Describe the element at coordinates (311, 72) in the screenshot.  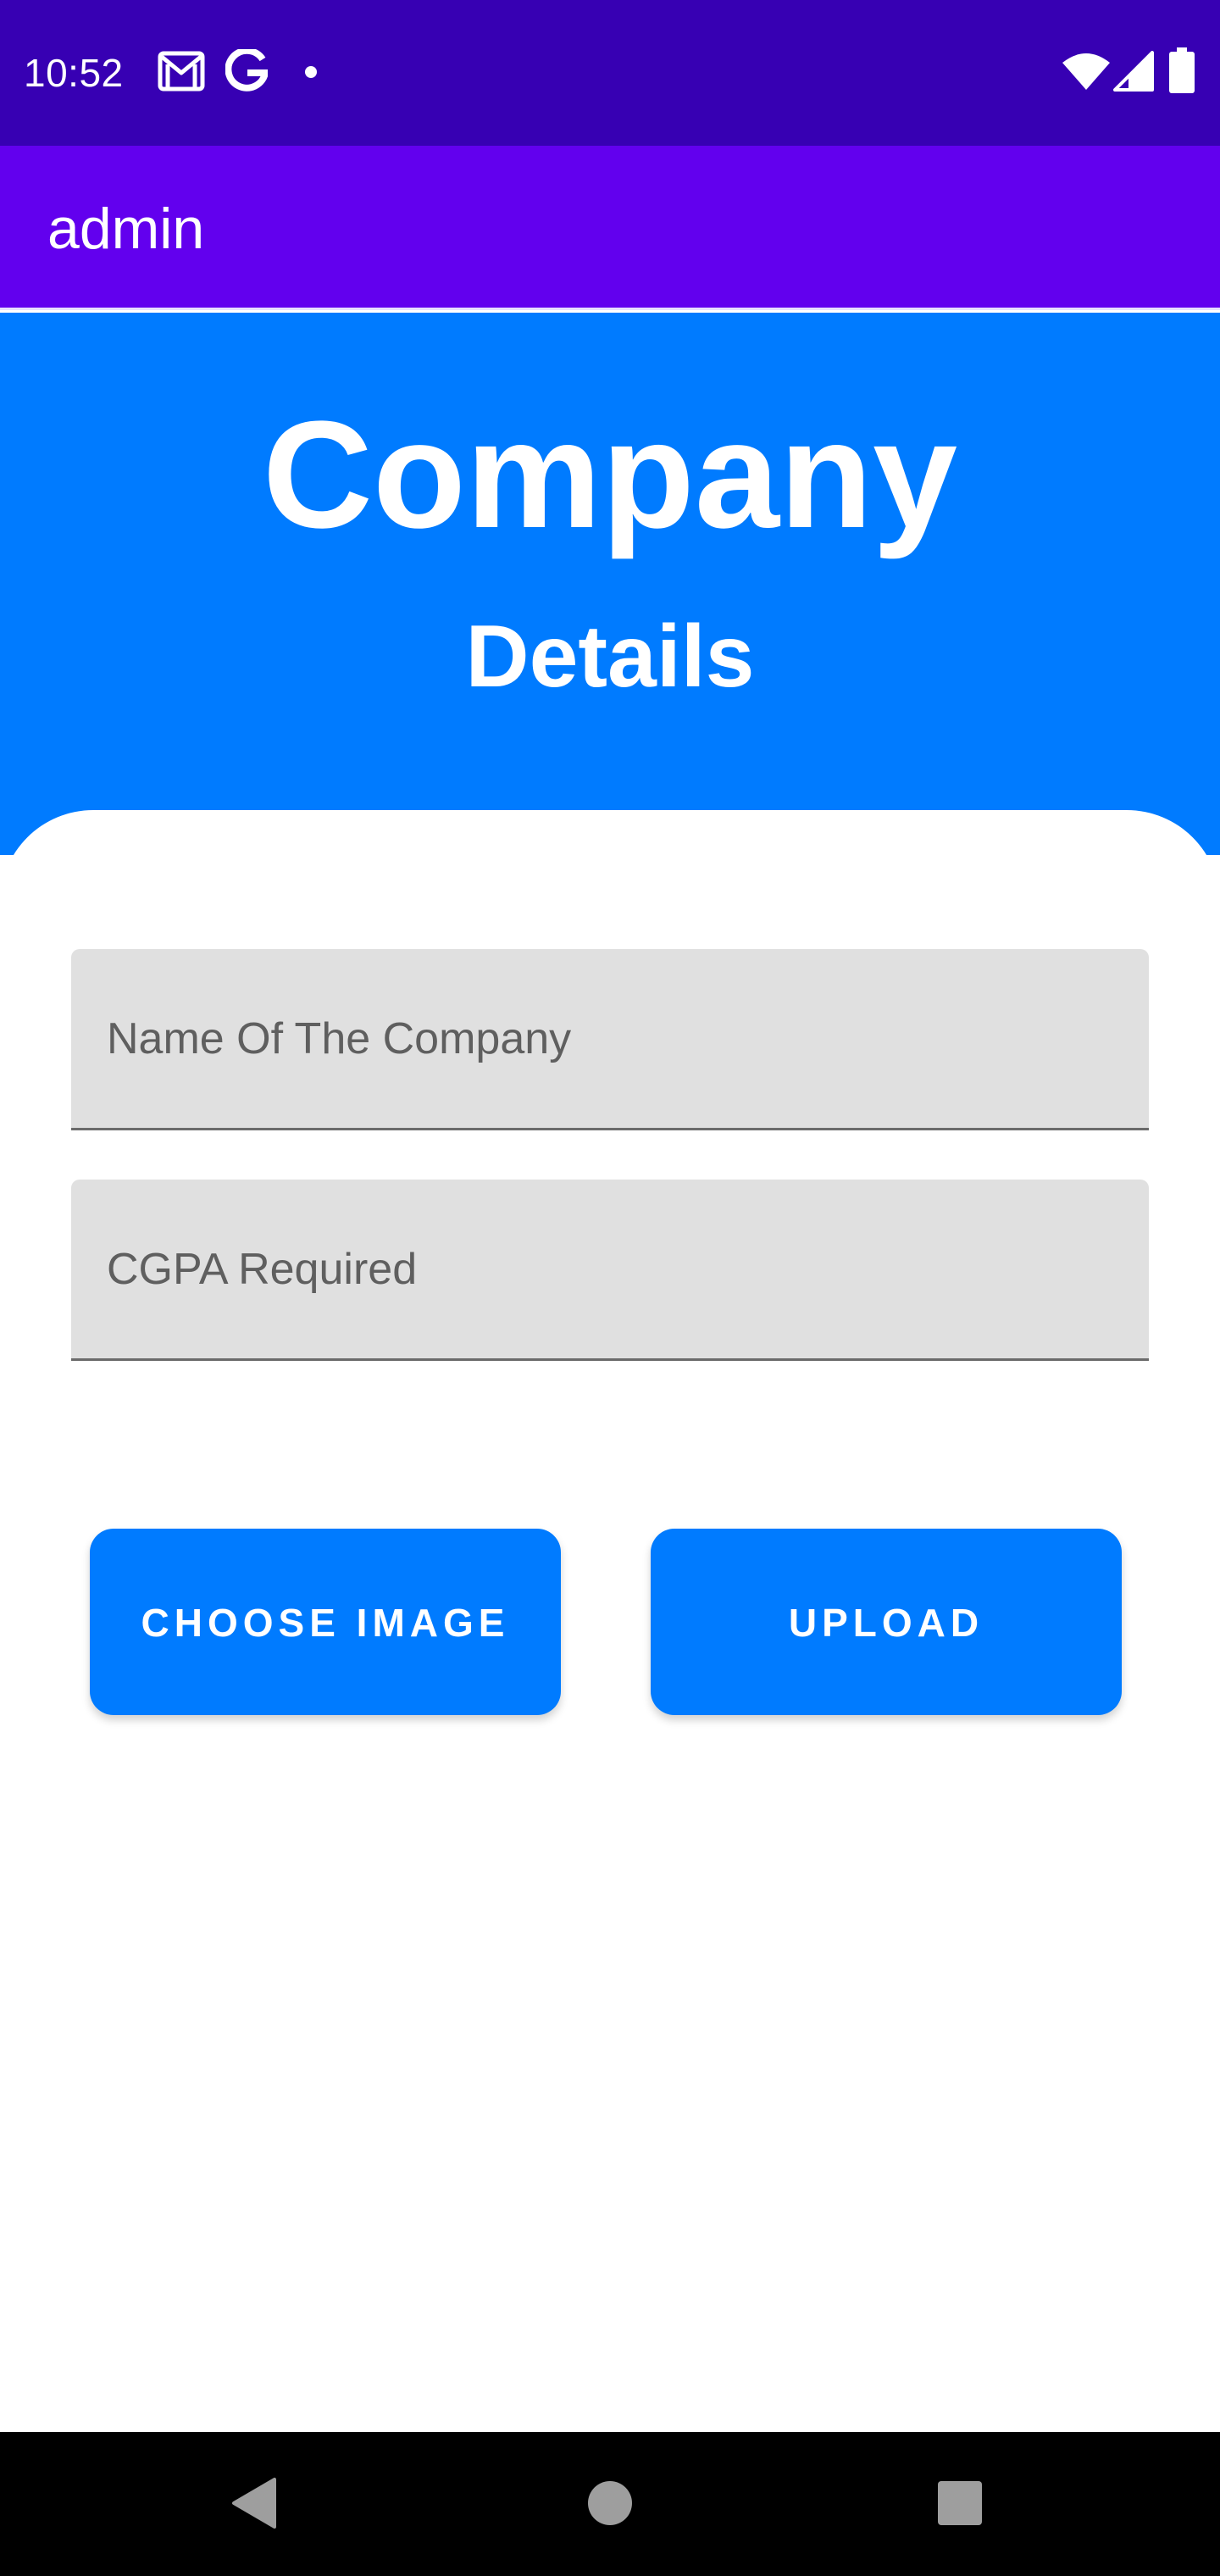
I see `notification-dot-icon` at that location.